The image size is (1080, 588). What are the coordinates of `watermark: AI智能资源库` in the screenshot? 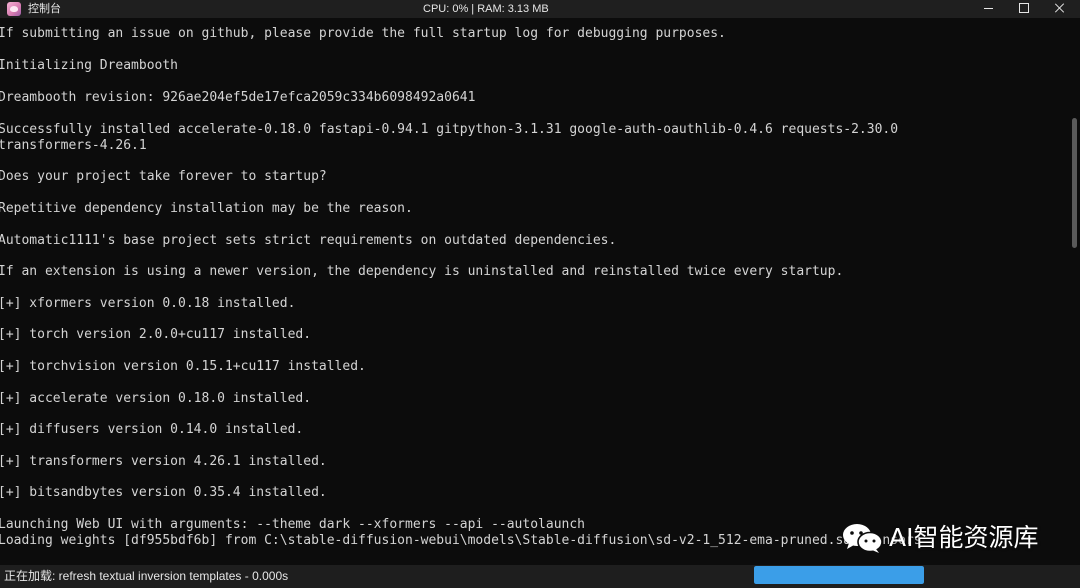 It's located at (947, 539).